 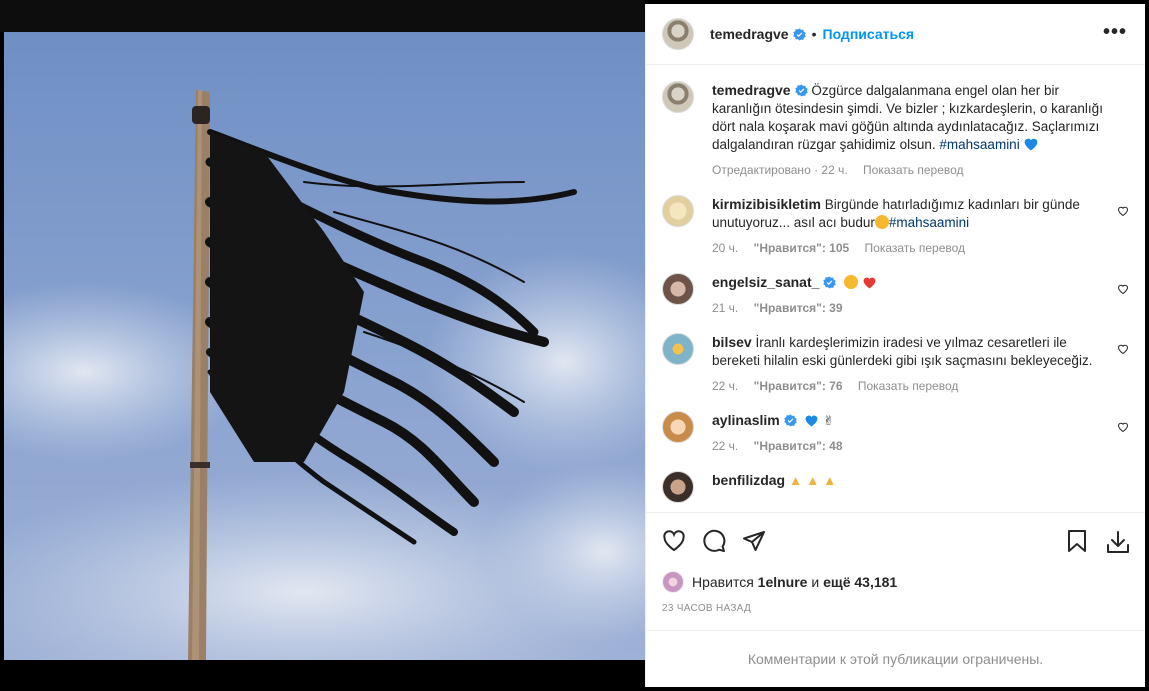 What do you see at coordinates (895, 608) in the screenshot?
I see `post-timestamp: 23 часов назад` at bounding box center [895, 608].